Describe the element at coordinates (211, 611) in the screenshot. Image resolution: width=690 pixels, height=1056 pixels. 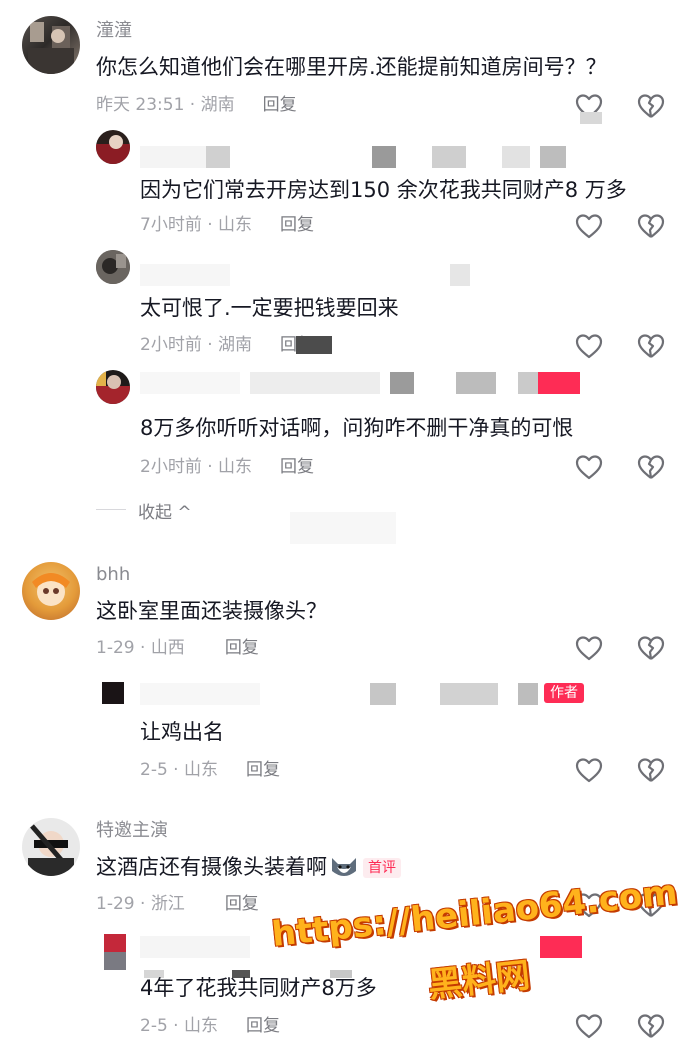
I see `comment-text: 这卧室里面还装摄像头？` at that location.